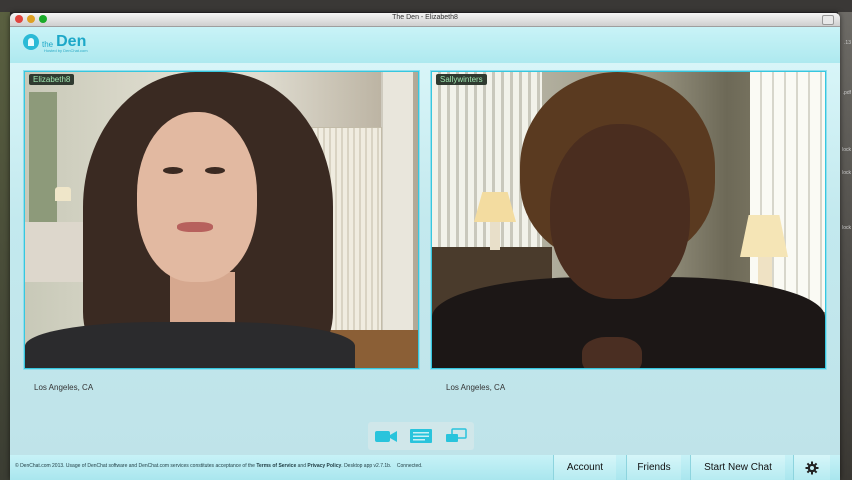  What do you see at coordinates (52, 79) in the screenshot?
I see `username-tag: Elizabeth8` at bounding box center [52, 79].